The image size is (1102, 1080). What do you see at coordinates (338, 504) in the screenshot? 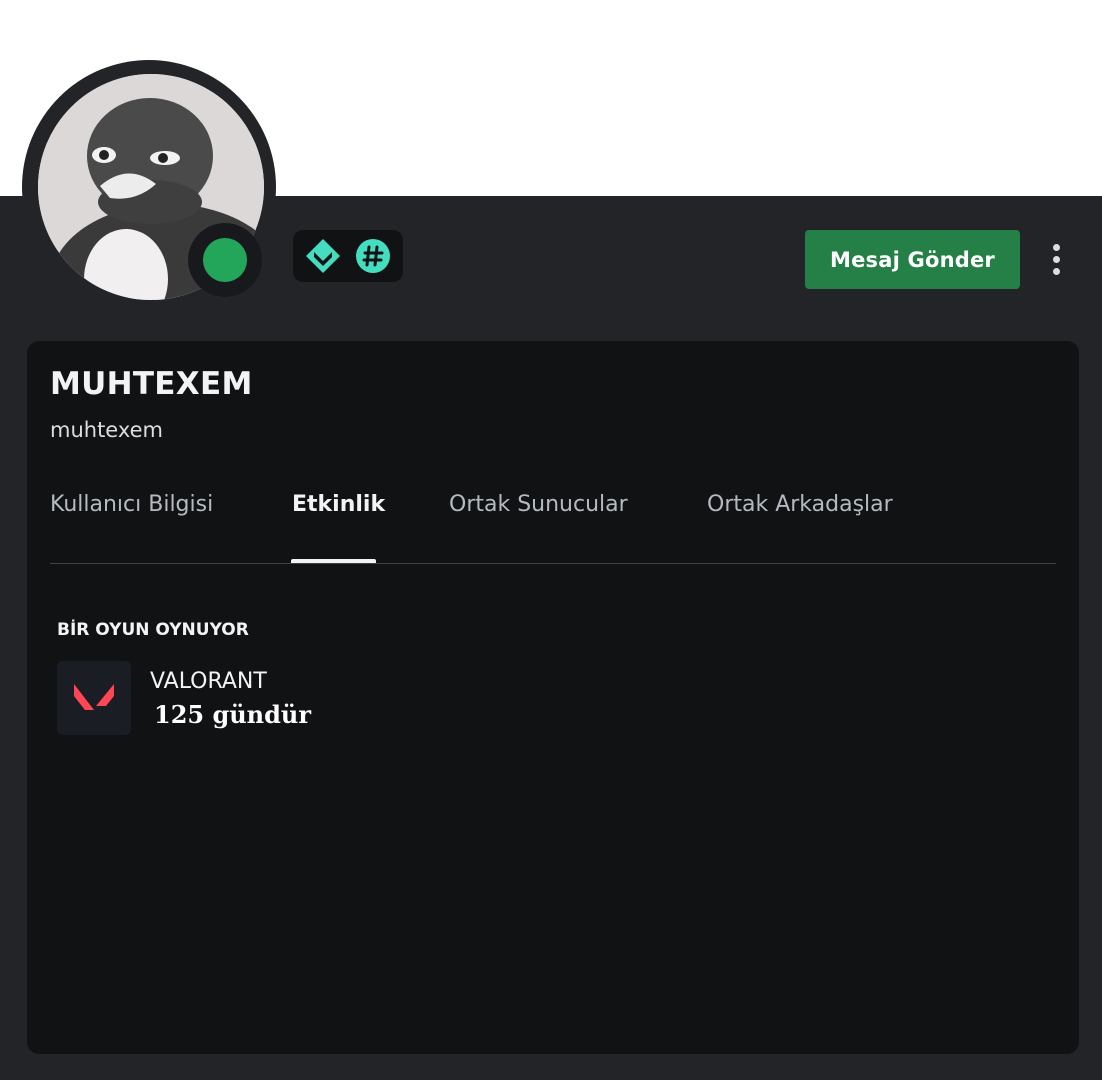
I see `tab-activity: Etkinlik` at bounding box center [338, 504].